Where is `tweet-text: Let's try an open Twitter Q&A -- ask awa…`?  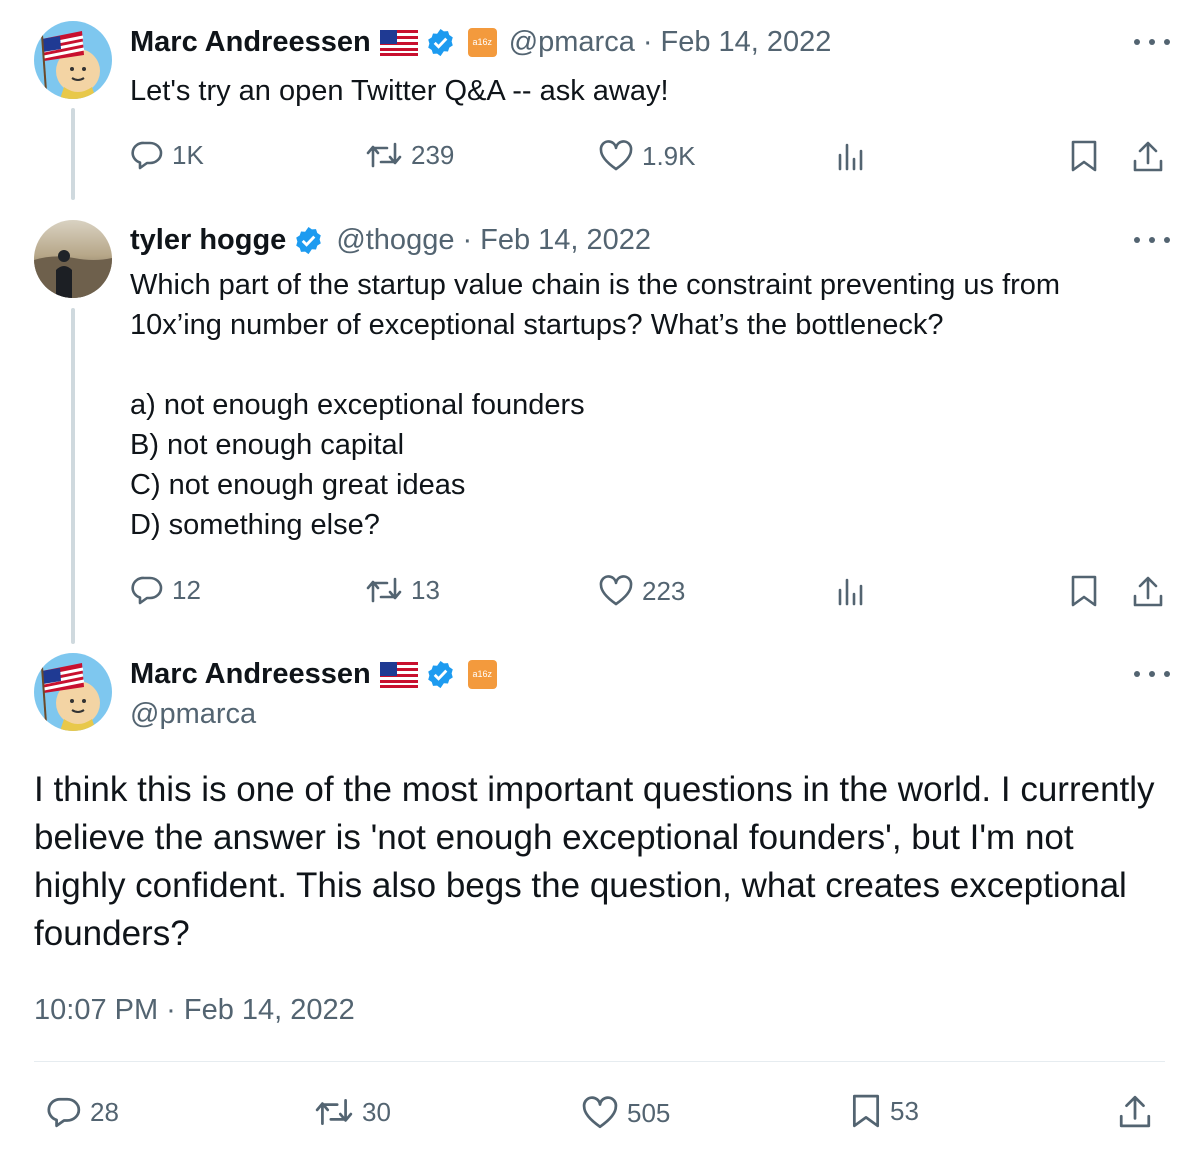 tweet-text: Let's try an open Twitter Q&A -- ask awa… is located at coordinates (399, 91).